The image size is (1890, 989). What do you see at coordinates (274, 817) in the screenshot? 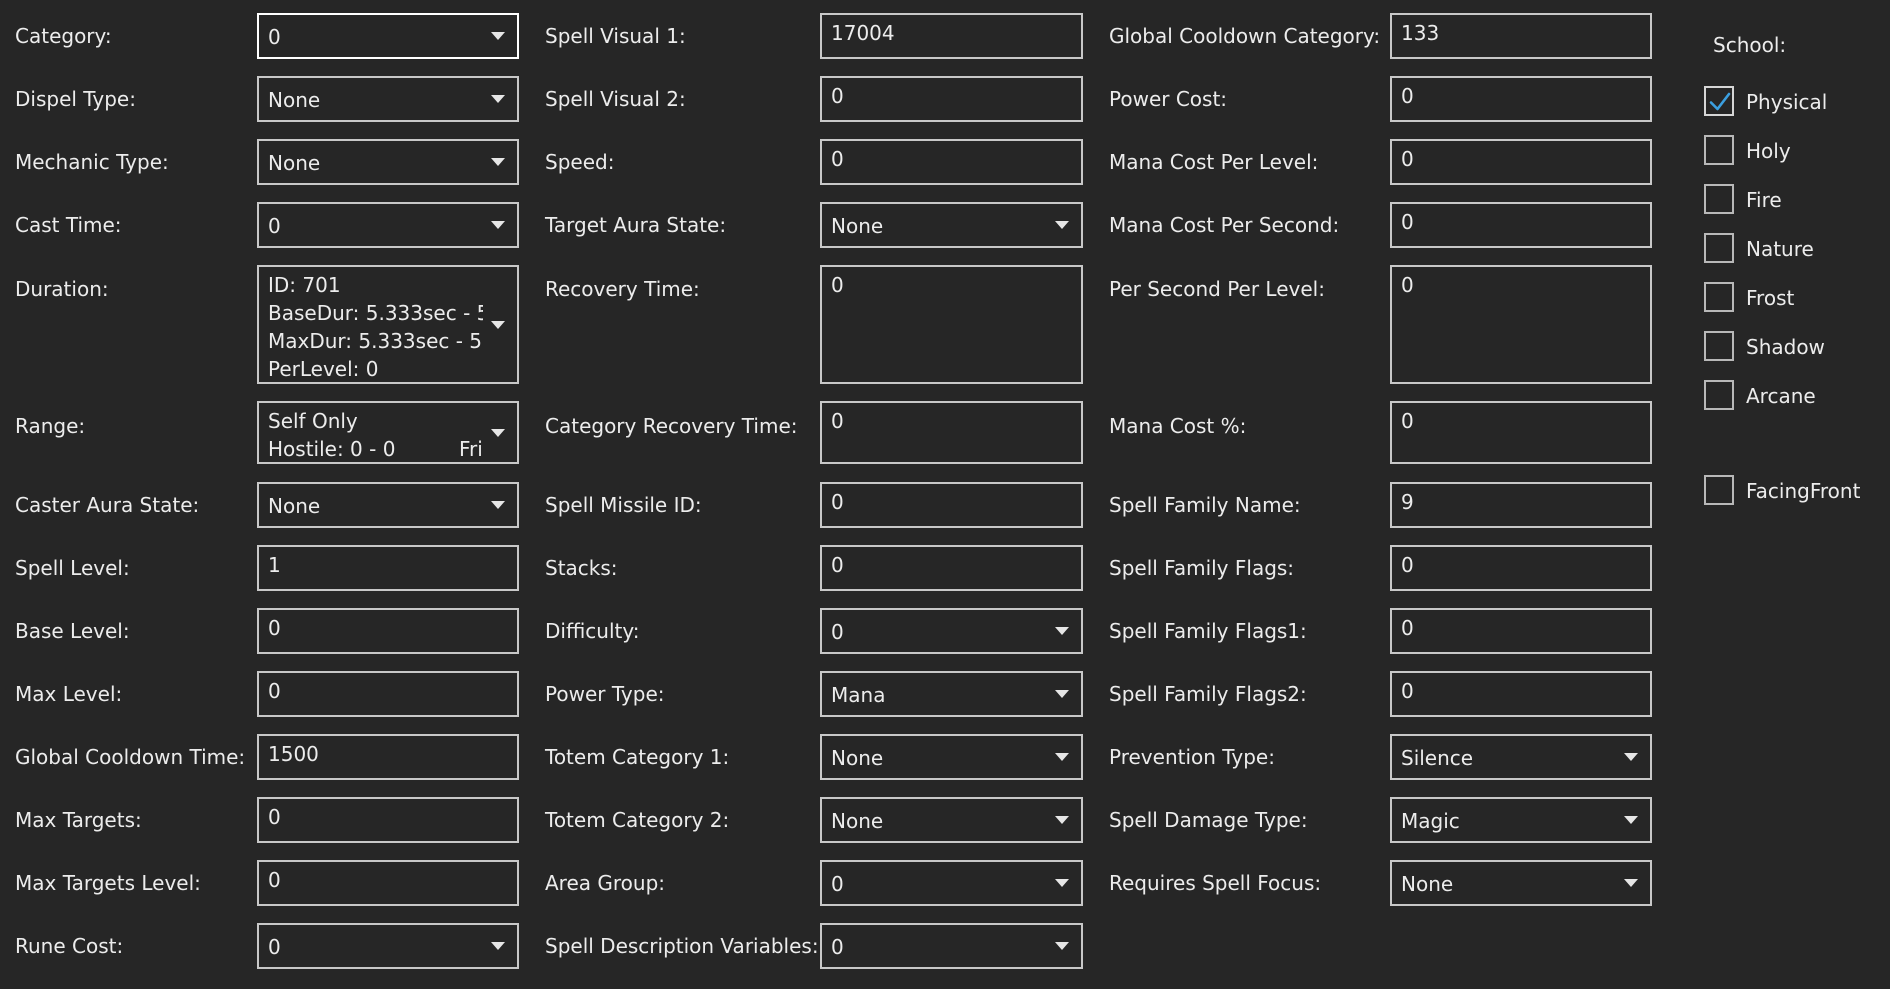
I see `max-targets-value: 0` at bounding box center [274, 817].